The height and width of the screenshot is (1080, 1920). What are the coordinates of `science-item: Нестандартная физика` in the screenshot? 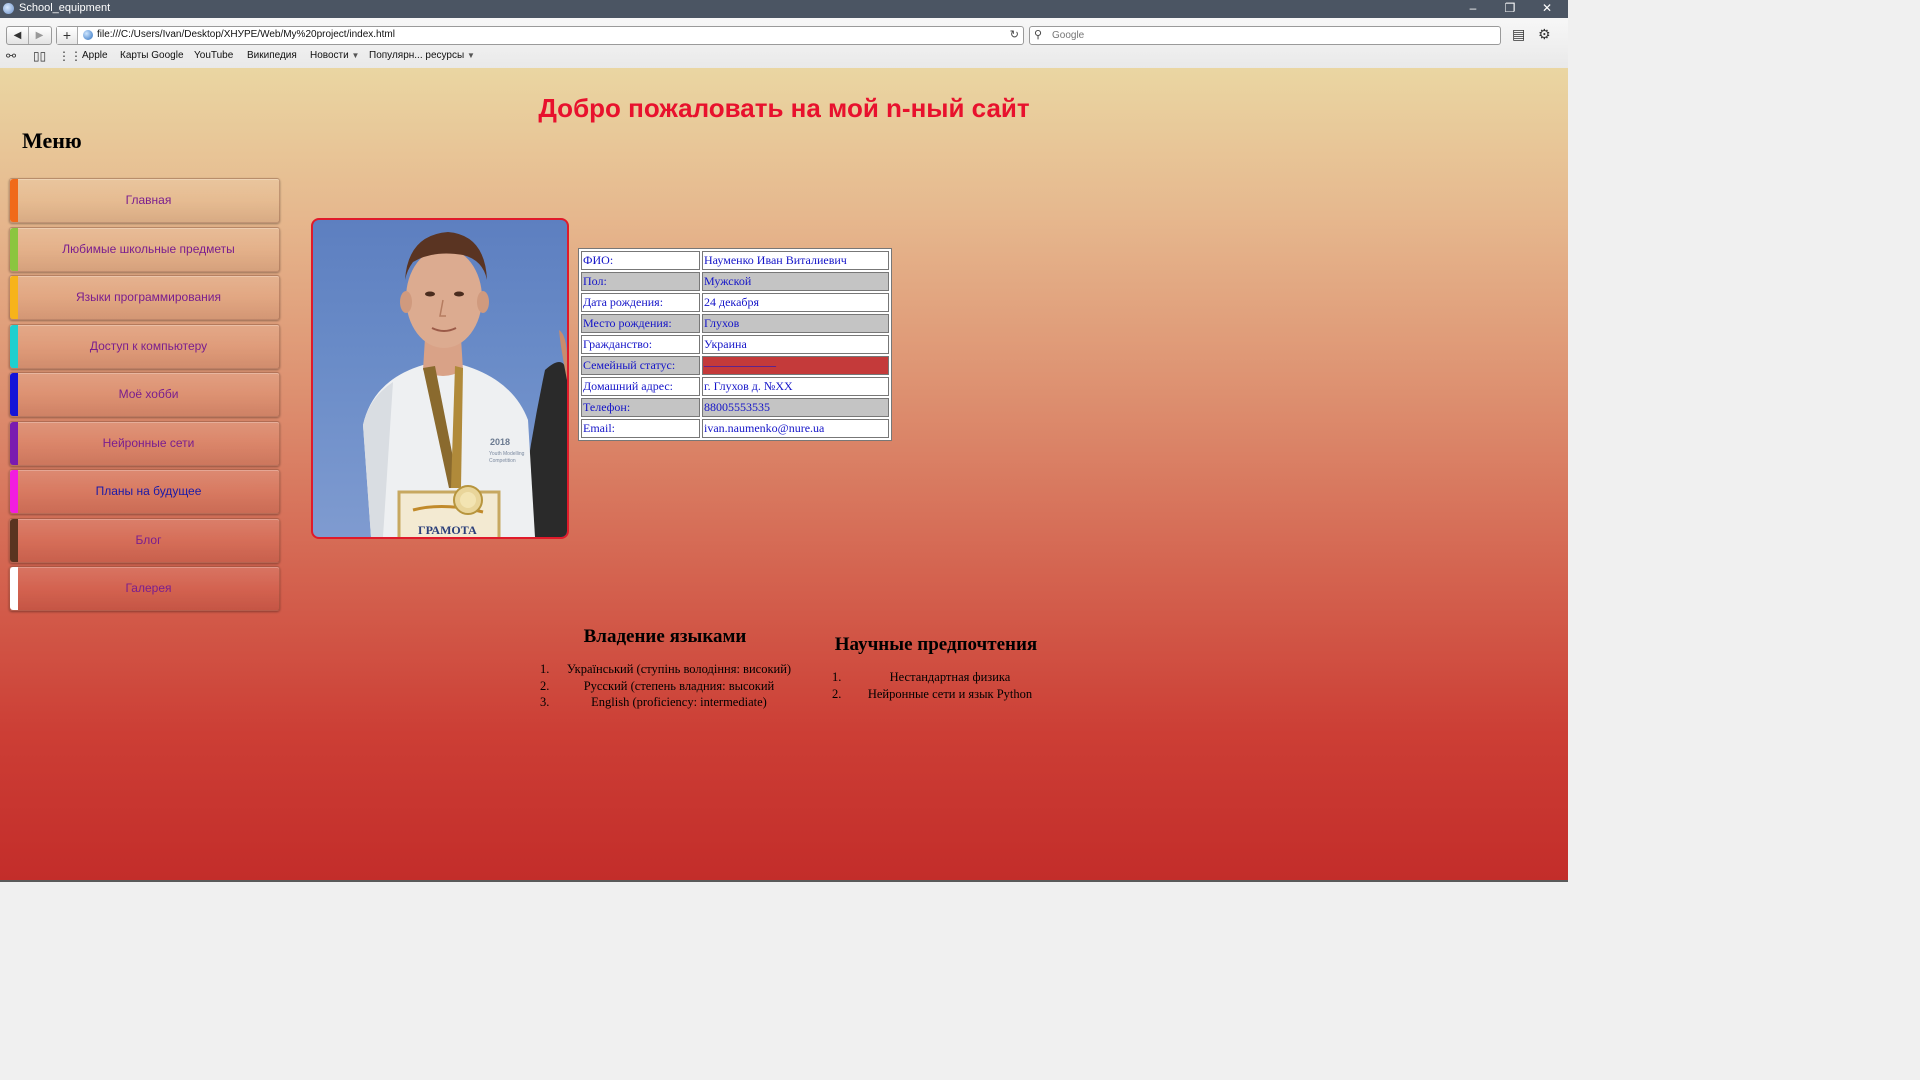 It's located at (950, 677).